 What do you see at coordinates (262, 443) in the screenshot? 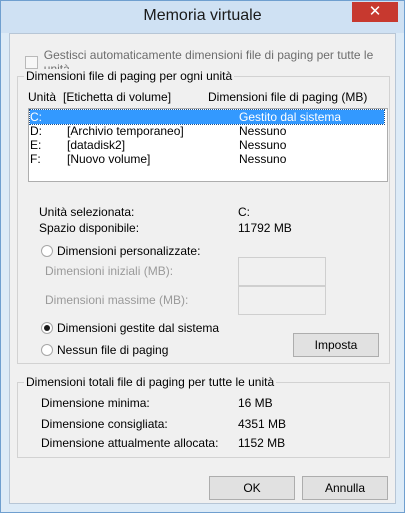
I see `allocated-size-value: 1152 MB` at bounding box center [262, 443].